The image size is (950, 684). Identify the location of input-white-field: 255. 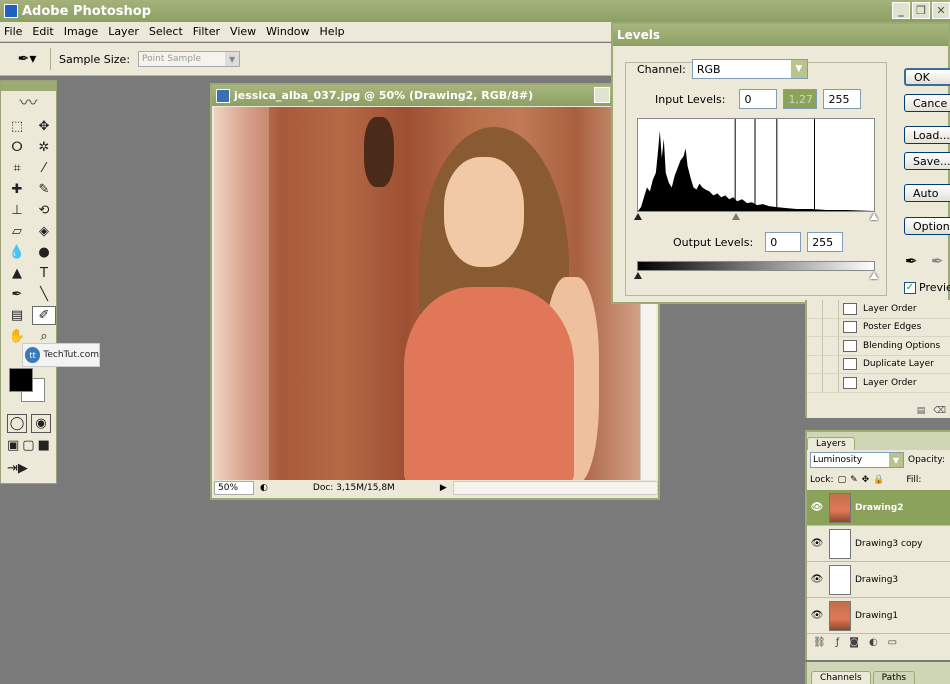
(842, 99).